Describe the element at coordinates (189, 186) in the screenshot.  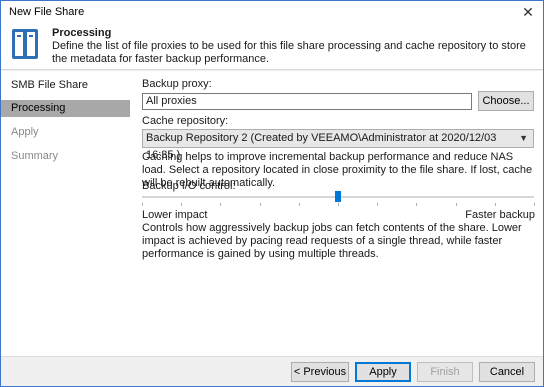
I see `io-control-label: Backup I/O control:` at that location.